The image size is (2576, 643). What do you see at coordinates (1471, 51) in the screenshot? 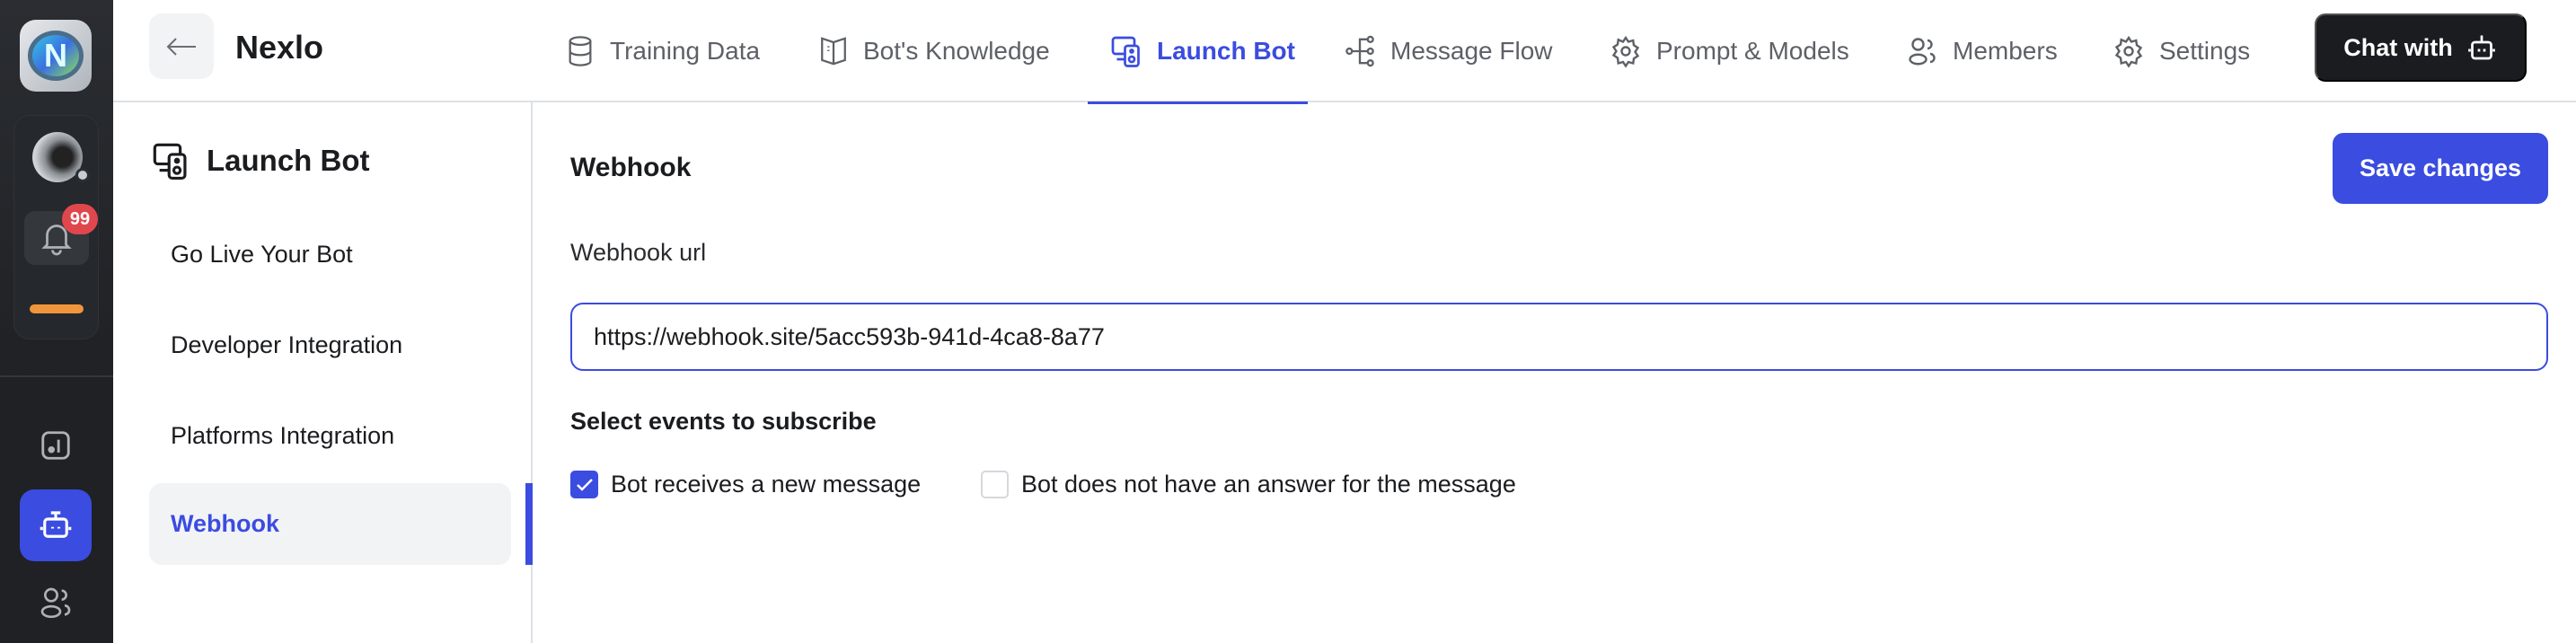
I see `tab-label: Message Flow` at bounding box center [1471, 51].